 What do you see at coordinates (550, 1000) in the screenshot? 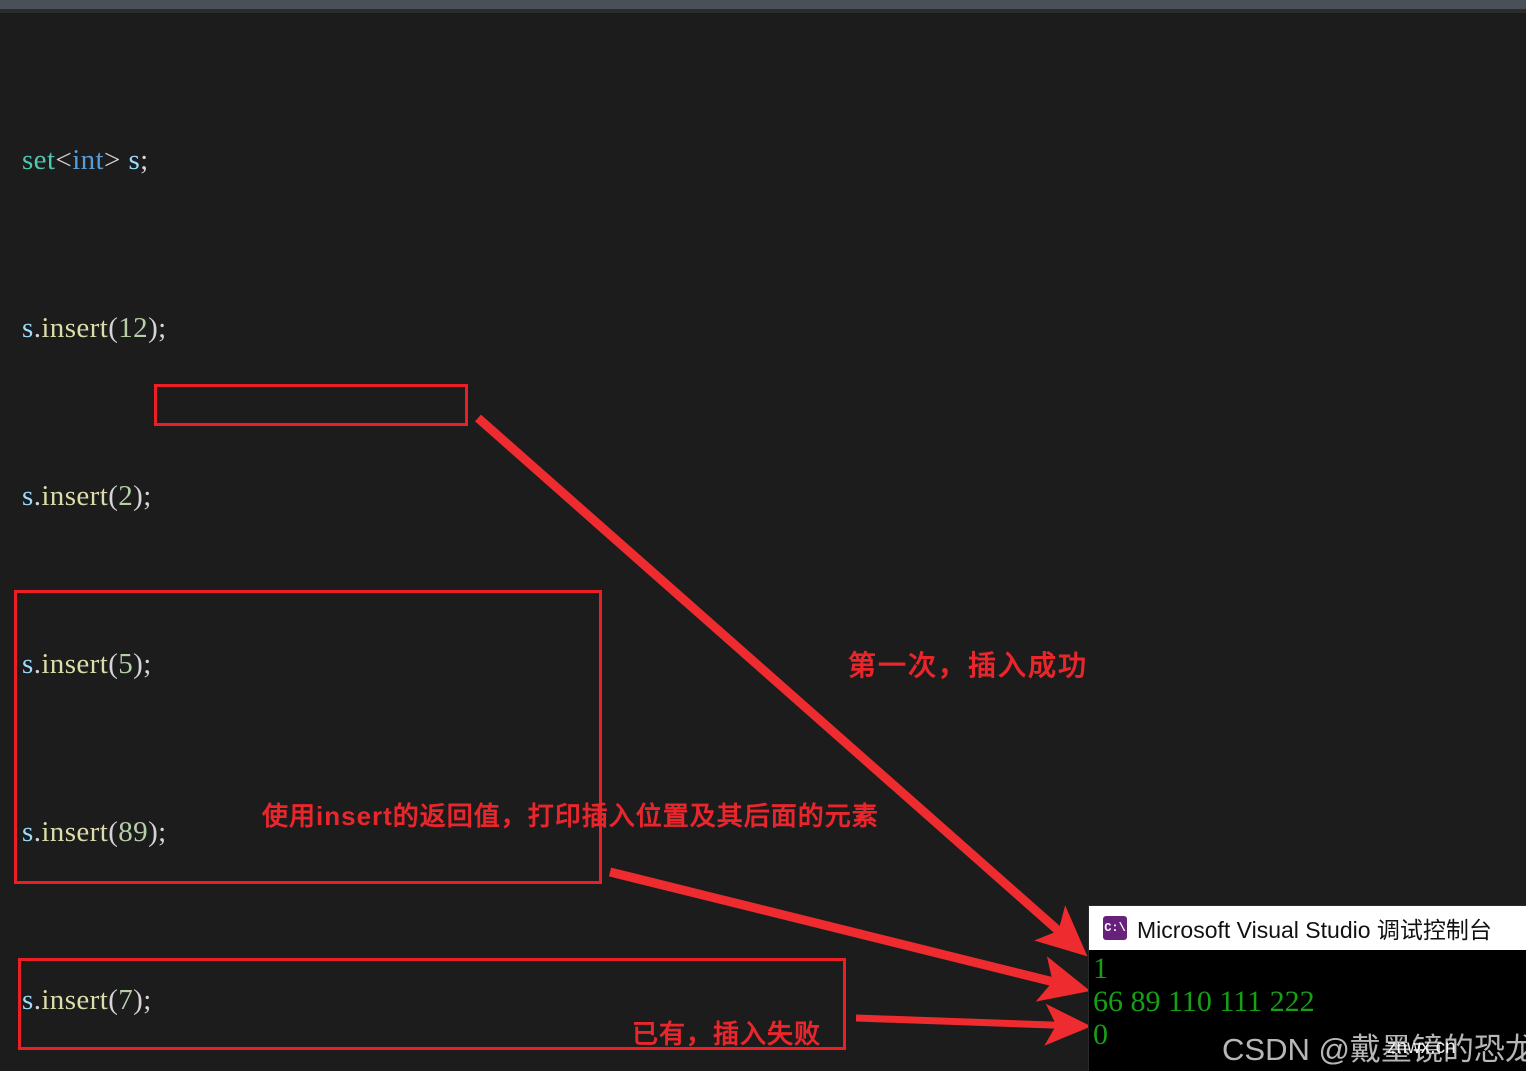
I see `code-line-6: s.insert(7);` at bounding box center [550, 1000].